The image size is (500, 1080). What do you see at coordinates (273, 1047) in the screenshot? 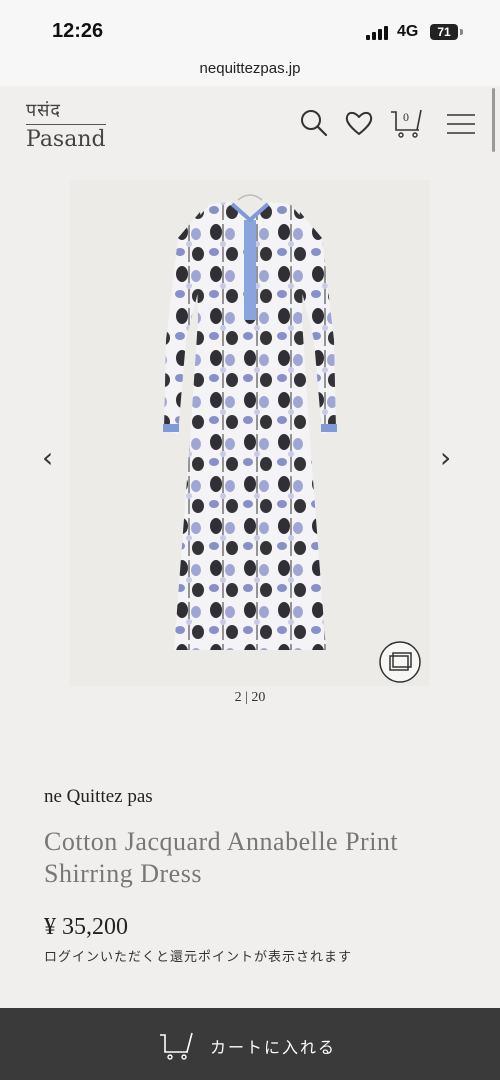
I see `add-to-cart-label: カートに入れる` at bounding box center [273, 1047].